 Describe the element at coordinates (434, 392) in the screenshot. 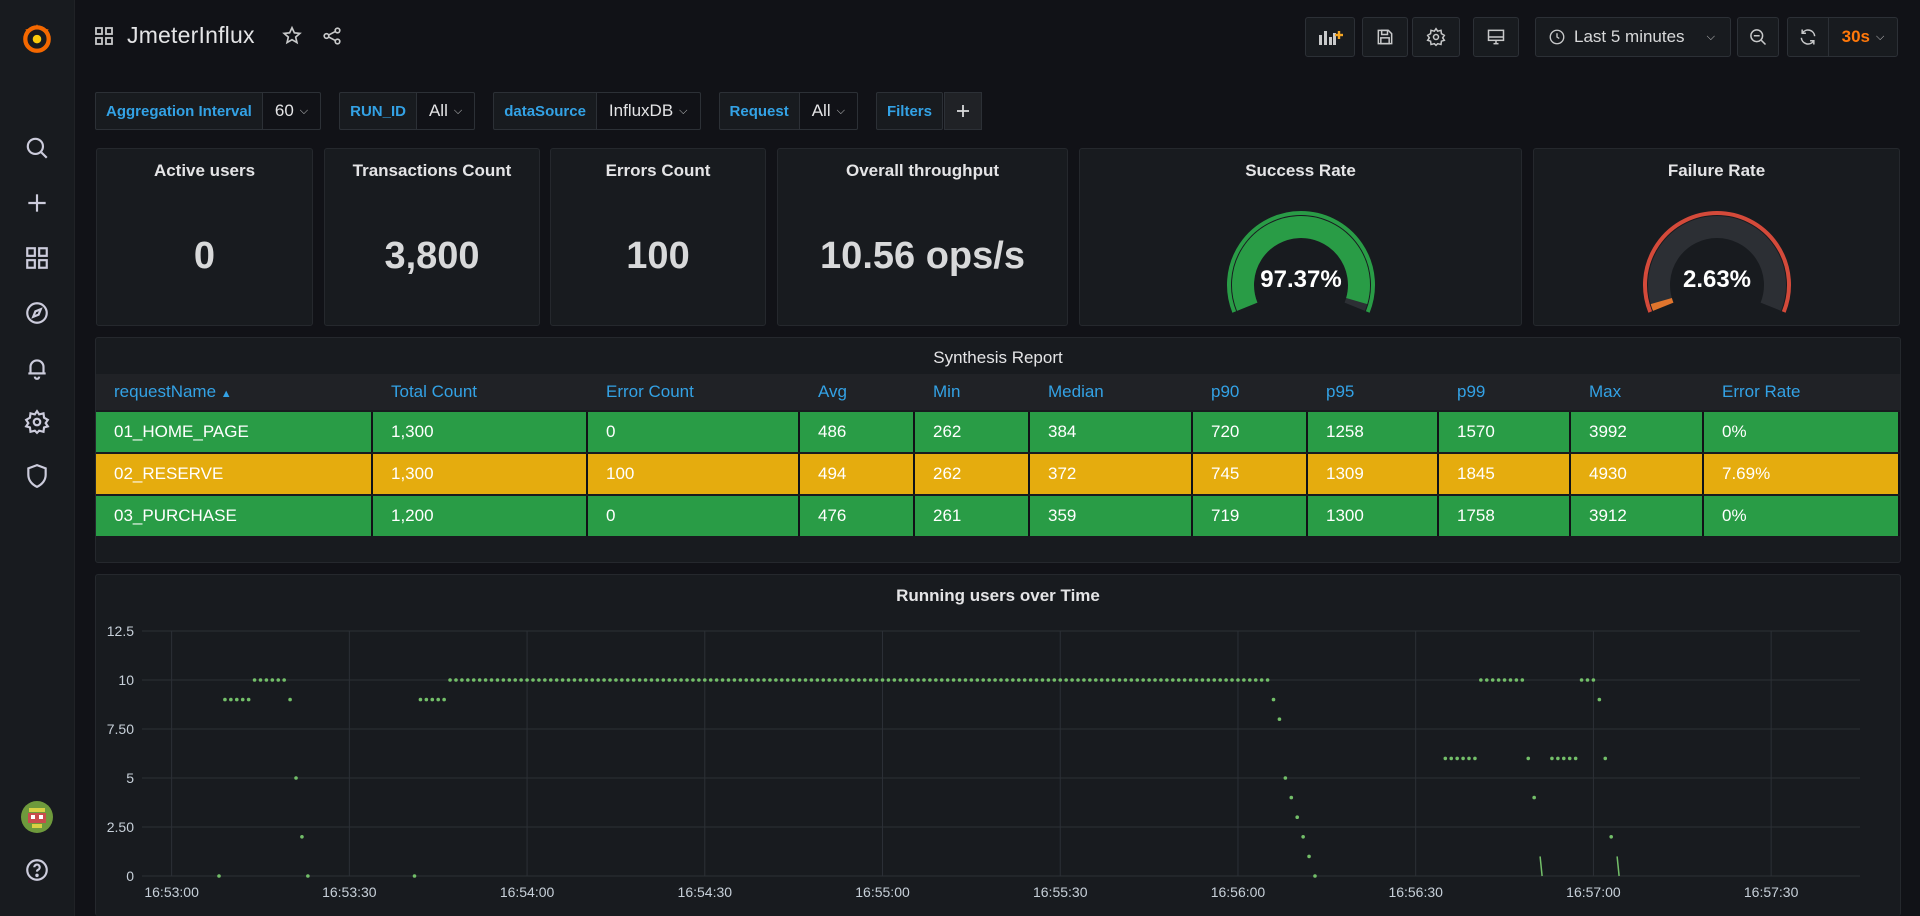

I see `column-header-total-count: Total Count` at that location.